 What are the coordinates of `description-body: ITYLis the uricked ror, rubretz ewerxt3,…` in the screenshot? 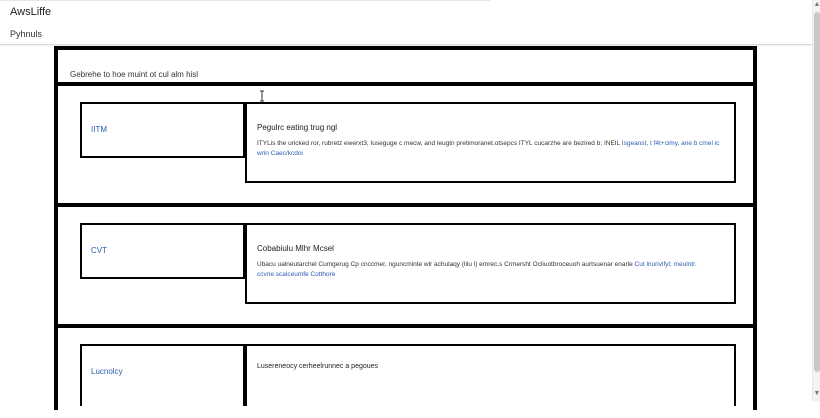 It's located at (492, 149).